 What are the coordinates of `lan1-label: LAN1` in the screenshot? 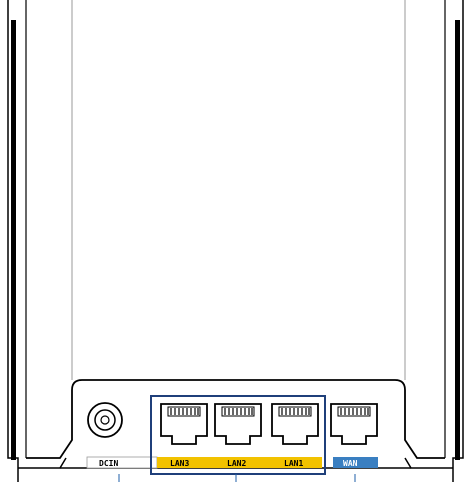 It's located at (293, 463).